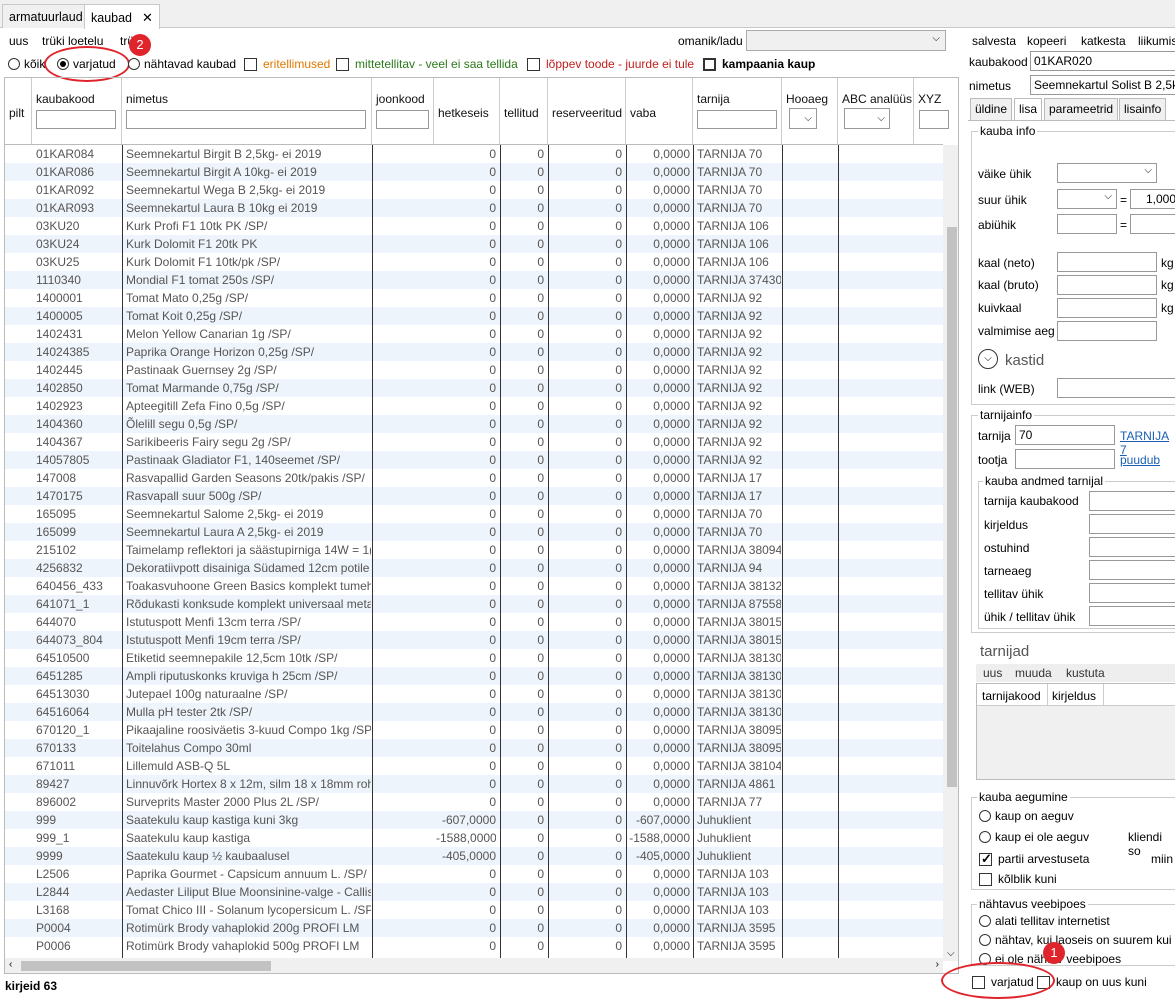 The image size is (1175, 1001). What do you see at coordinates (1074, 696) in the screenshot?
I see `col-header-kirjeldus: kirjeldus` at bounding box center [1074, 696].